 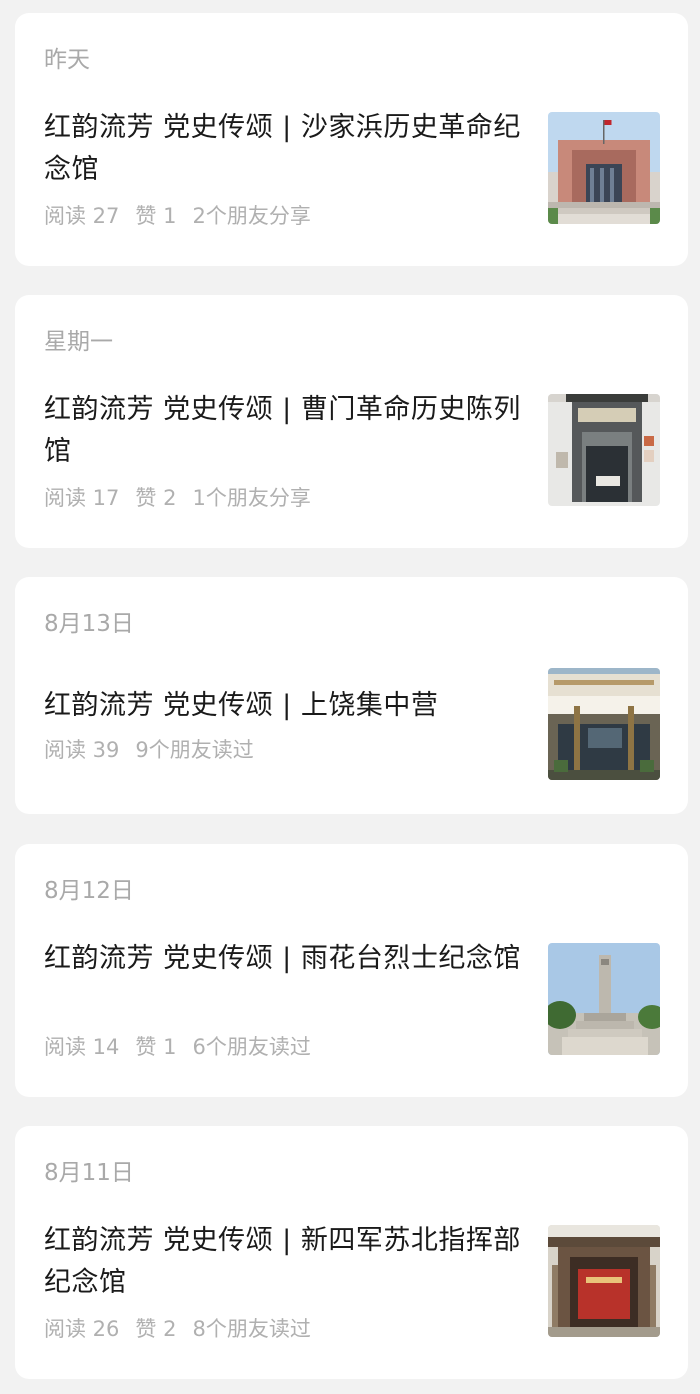 I want to click on read-count: 阅读 39, so click(x=82, y=750).